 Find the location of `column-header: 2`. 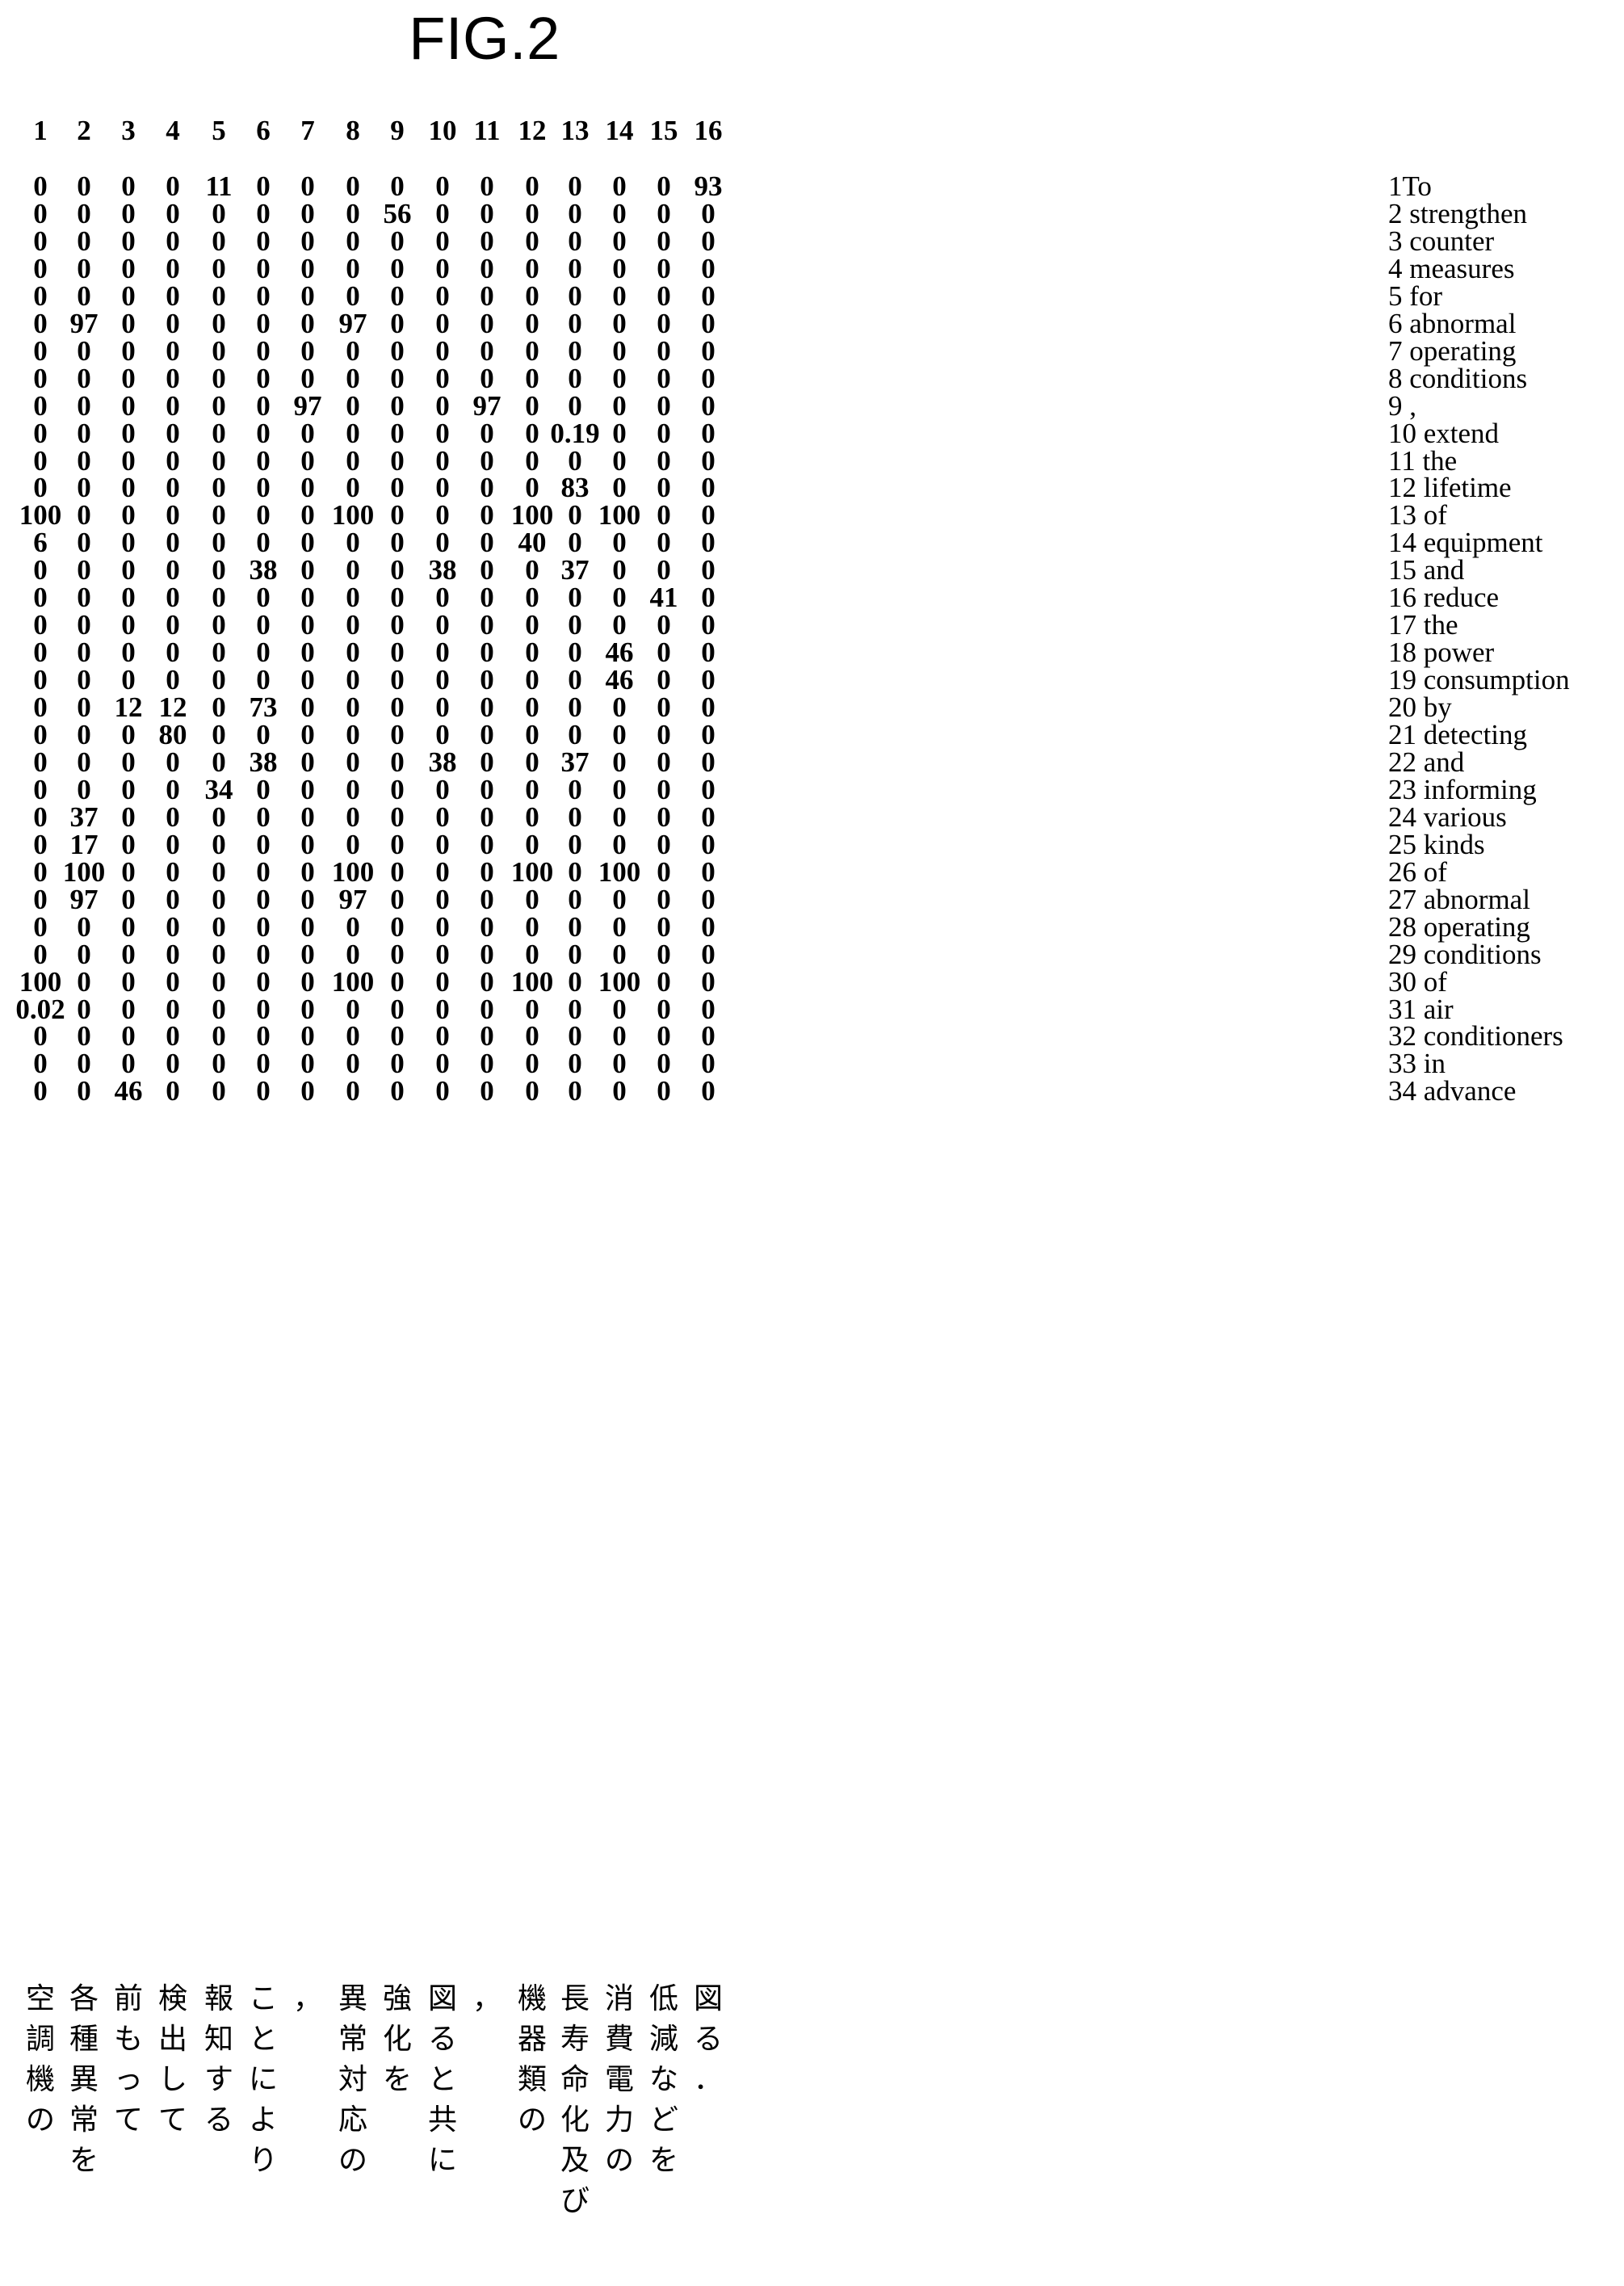

column-header: 2 is located at coordinates (84, 131).